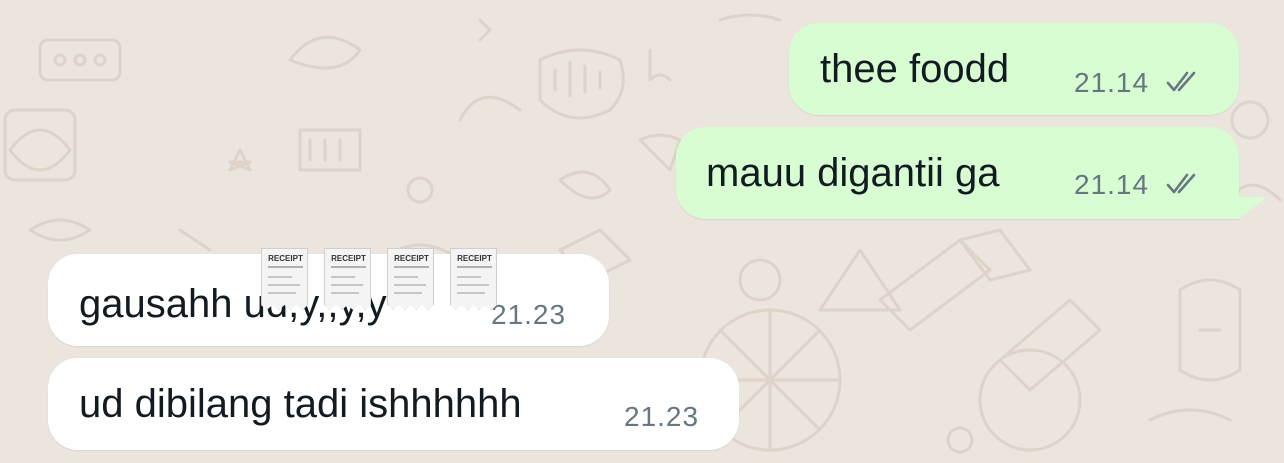  Describe the element at coordinates (1253, 208) in the screenshot. I see `bubble-tail` at that location.